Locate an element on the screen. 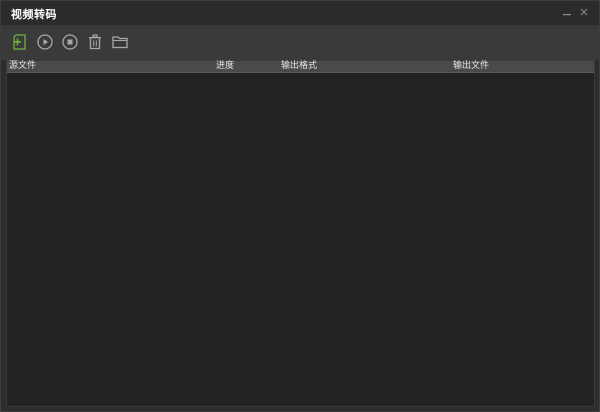 Image resolution: width=600 pixels, height=412 pixels. title-bar: 视频转码 is located at coordinates (300, 13).